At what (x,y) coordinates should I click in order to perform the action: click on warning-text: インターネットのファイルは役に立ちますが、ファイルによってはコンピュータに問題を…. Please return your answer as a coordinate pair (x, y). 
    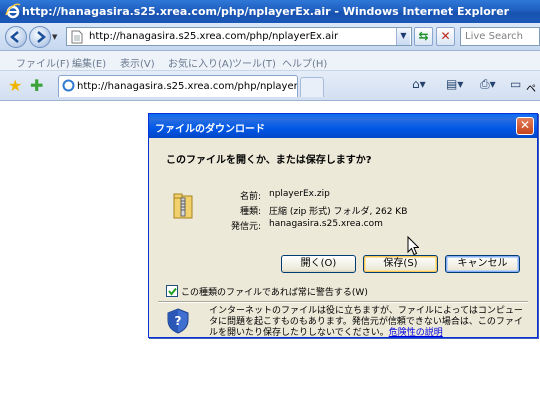
    Looking at the image, I should click on (368, 322).